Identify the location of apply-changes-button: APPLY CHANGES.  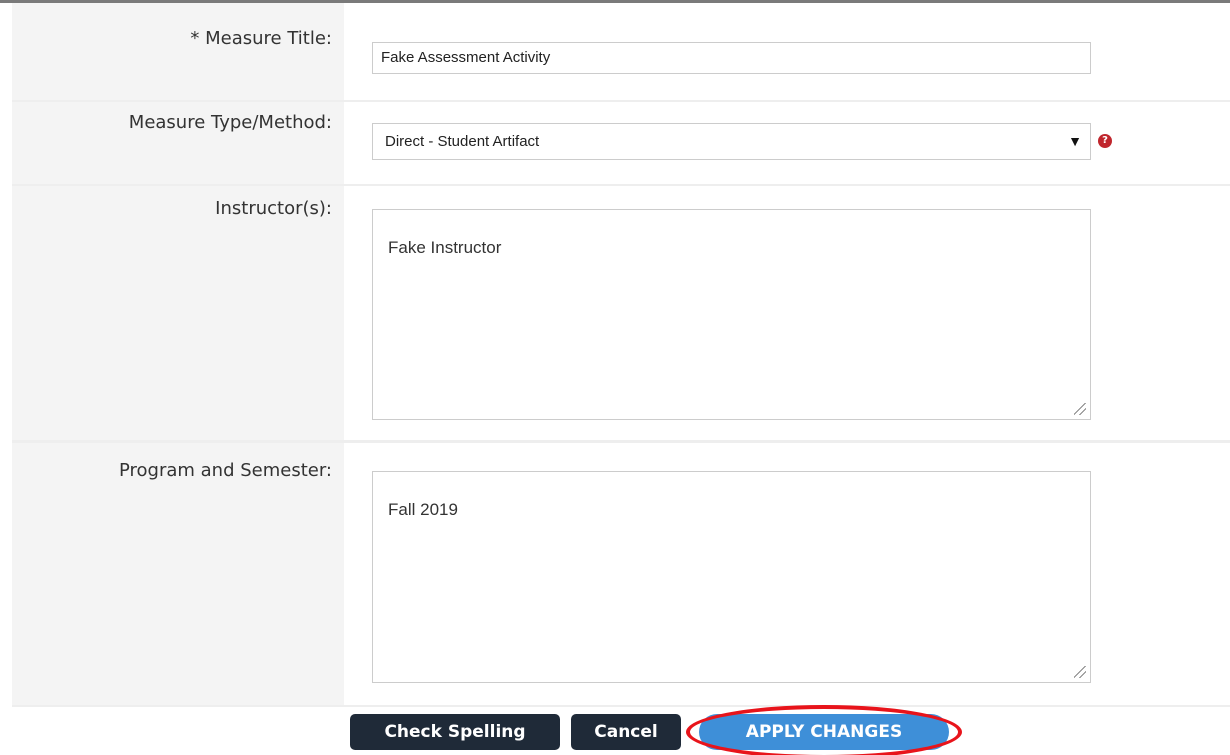
(824, 732).